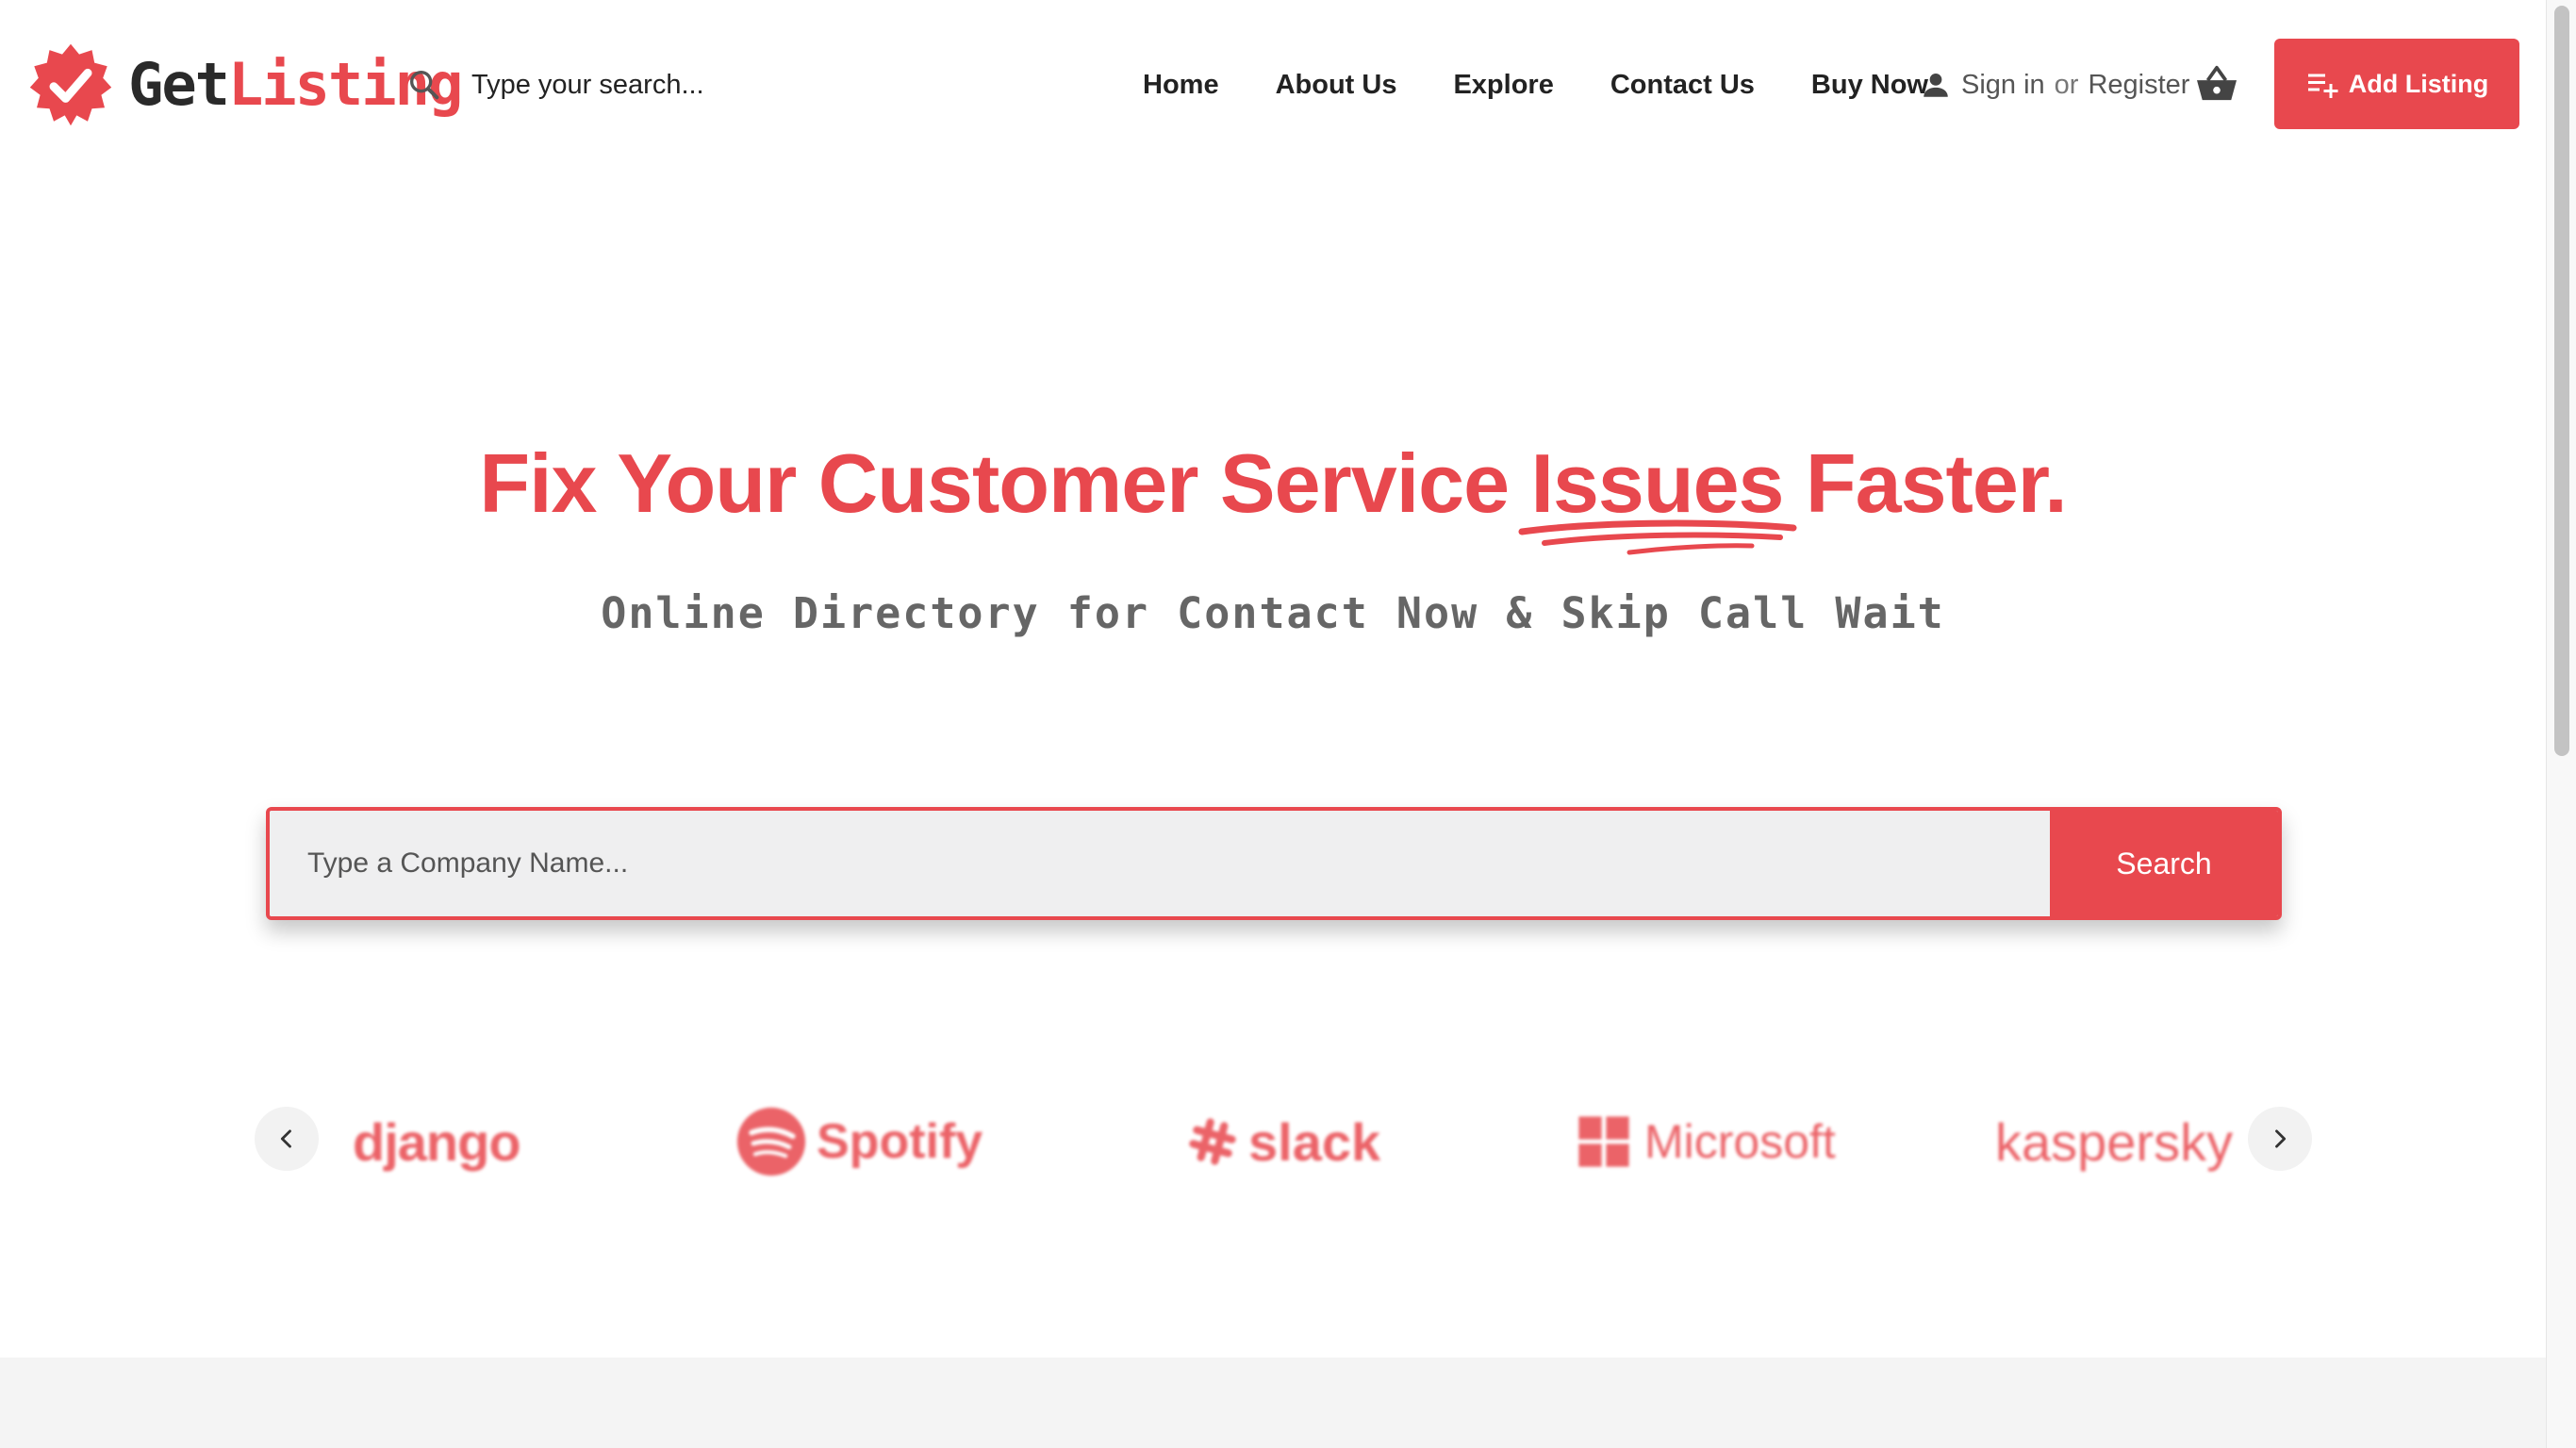 Image resolution: width=2576 pixels, height=1448 pixels. I want to click on company-search-input, so click(1160, 863).